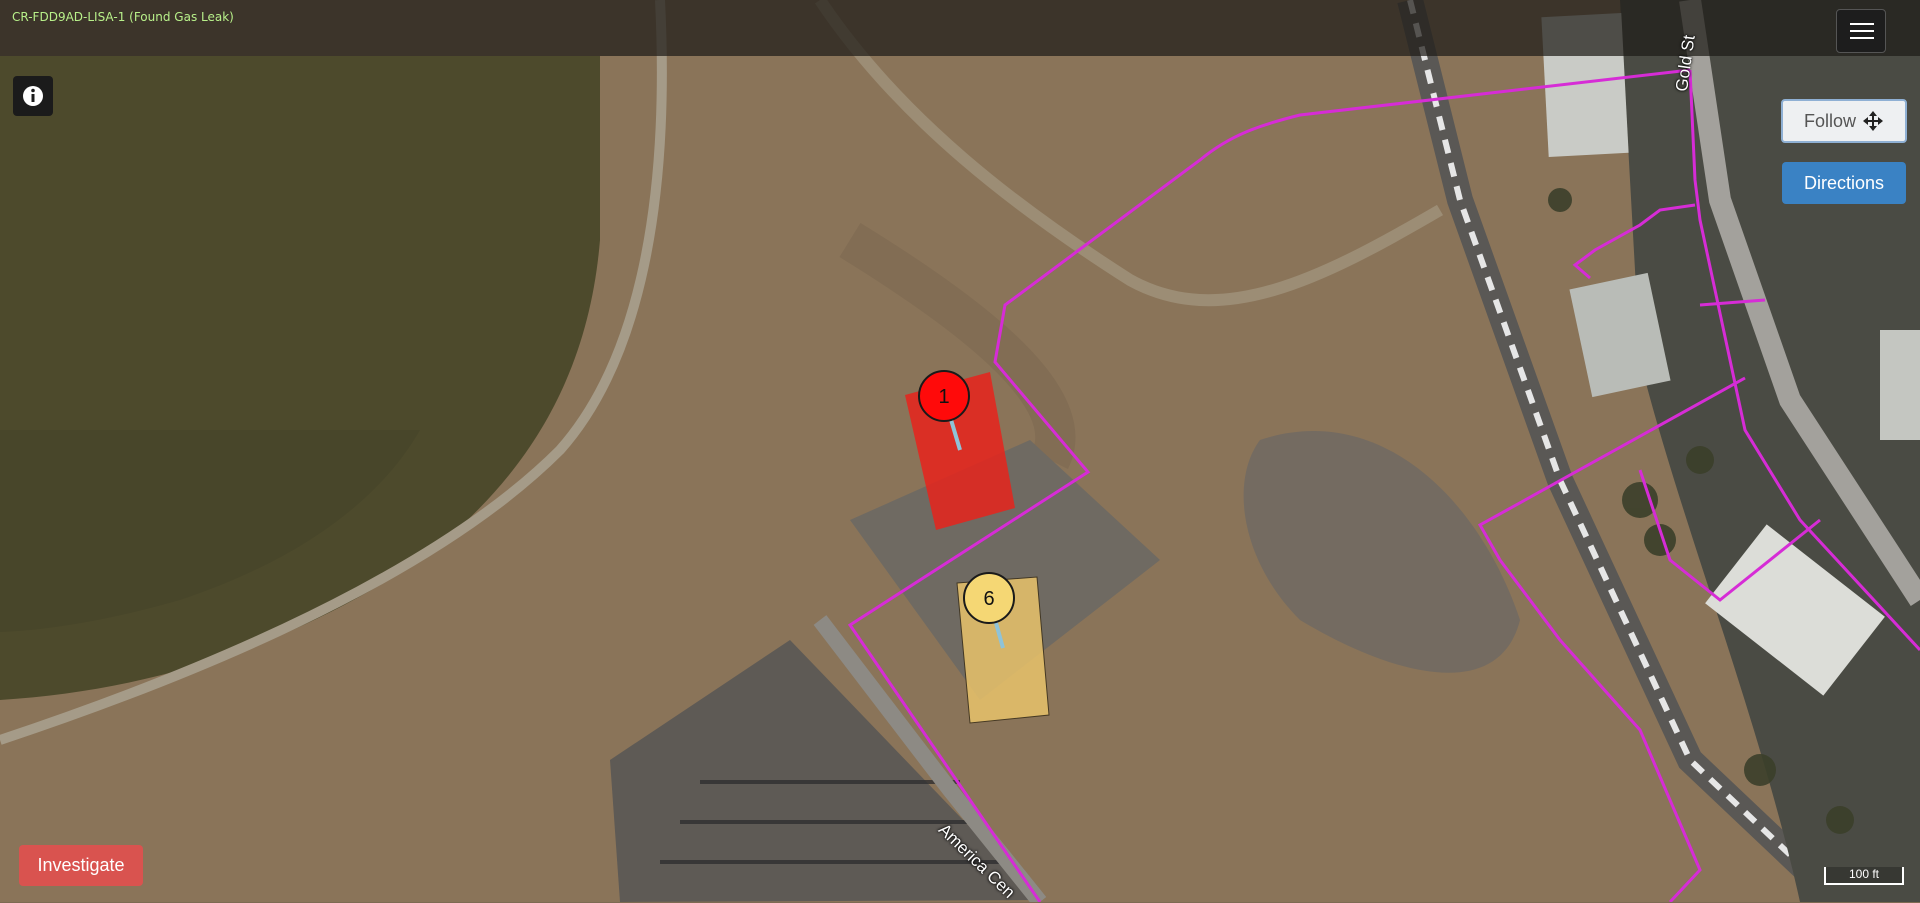 The height and width of the screenshot is (903, 1920). Describe the element at coordinates (1844, 183) in the screenshot. I see `directions-button: Directions` at that location.